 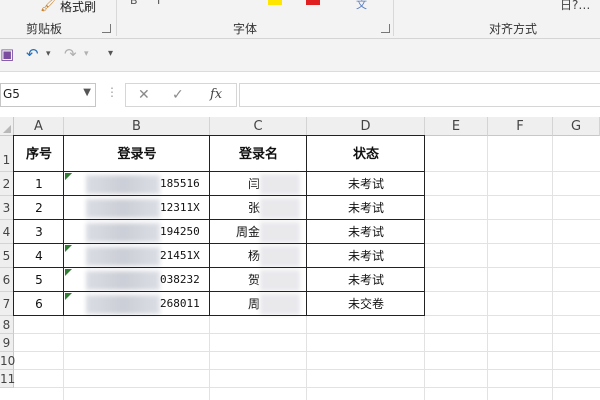 What do you see at coordinates (7, 379) in the screenshot?
I see `row-header-11: 11` at bounding box center [7, 379].